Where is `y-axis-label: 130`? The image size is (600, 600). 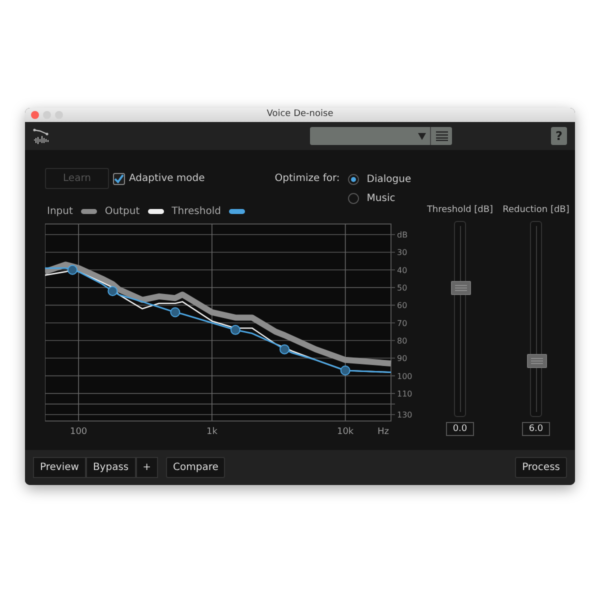 y-axis-label: 130 is located at coordinates (404, 415).